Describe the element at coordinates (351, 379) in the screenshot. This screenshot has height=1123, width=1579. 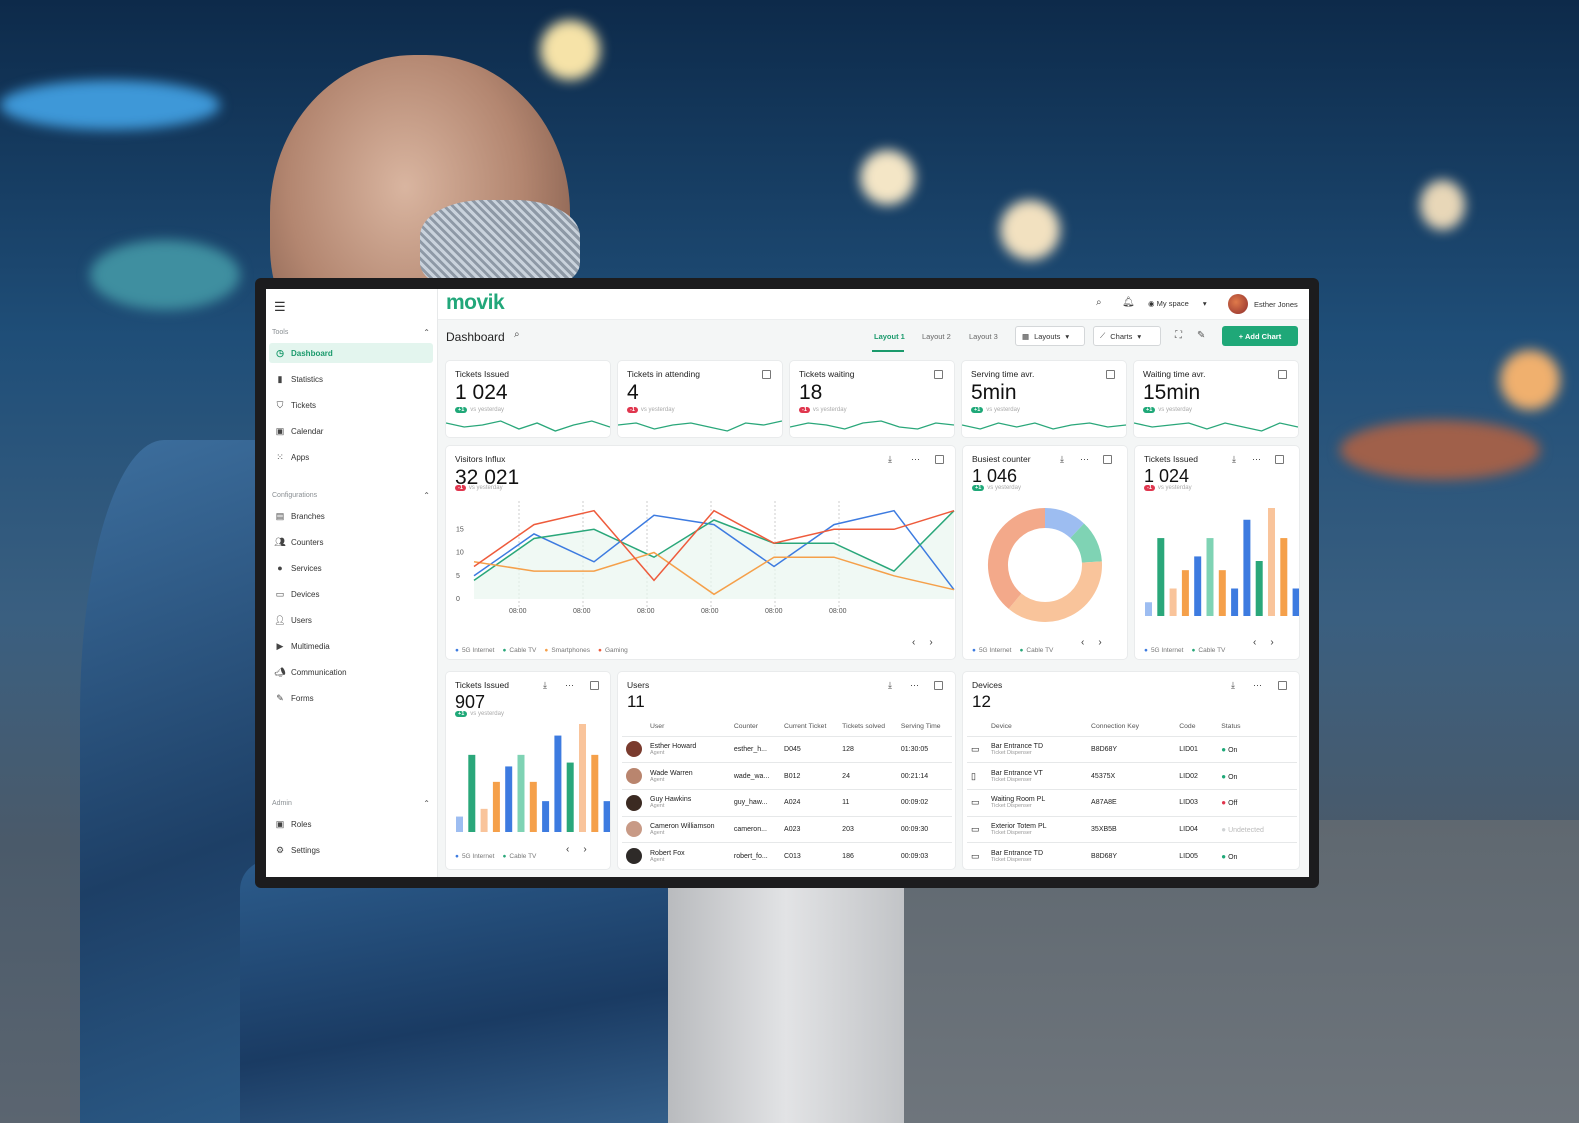
I see `sidebar-item-statistics: ▮ Statistics` at that location.